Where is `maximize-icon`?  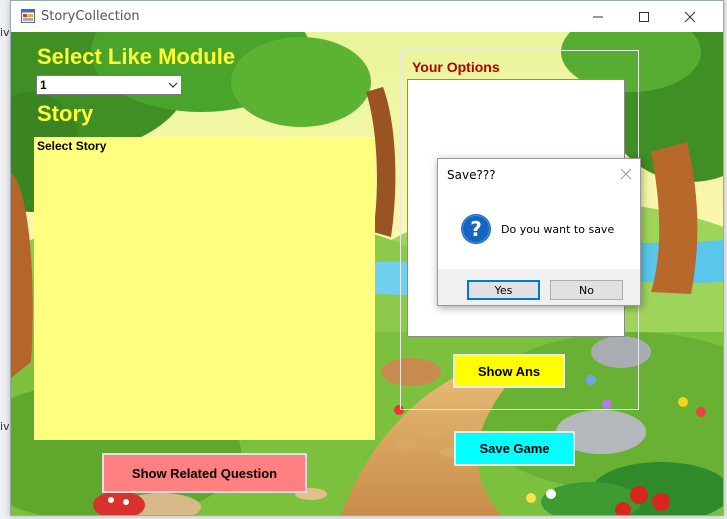 maximize-icon is located at coordinates (644, 16).